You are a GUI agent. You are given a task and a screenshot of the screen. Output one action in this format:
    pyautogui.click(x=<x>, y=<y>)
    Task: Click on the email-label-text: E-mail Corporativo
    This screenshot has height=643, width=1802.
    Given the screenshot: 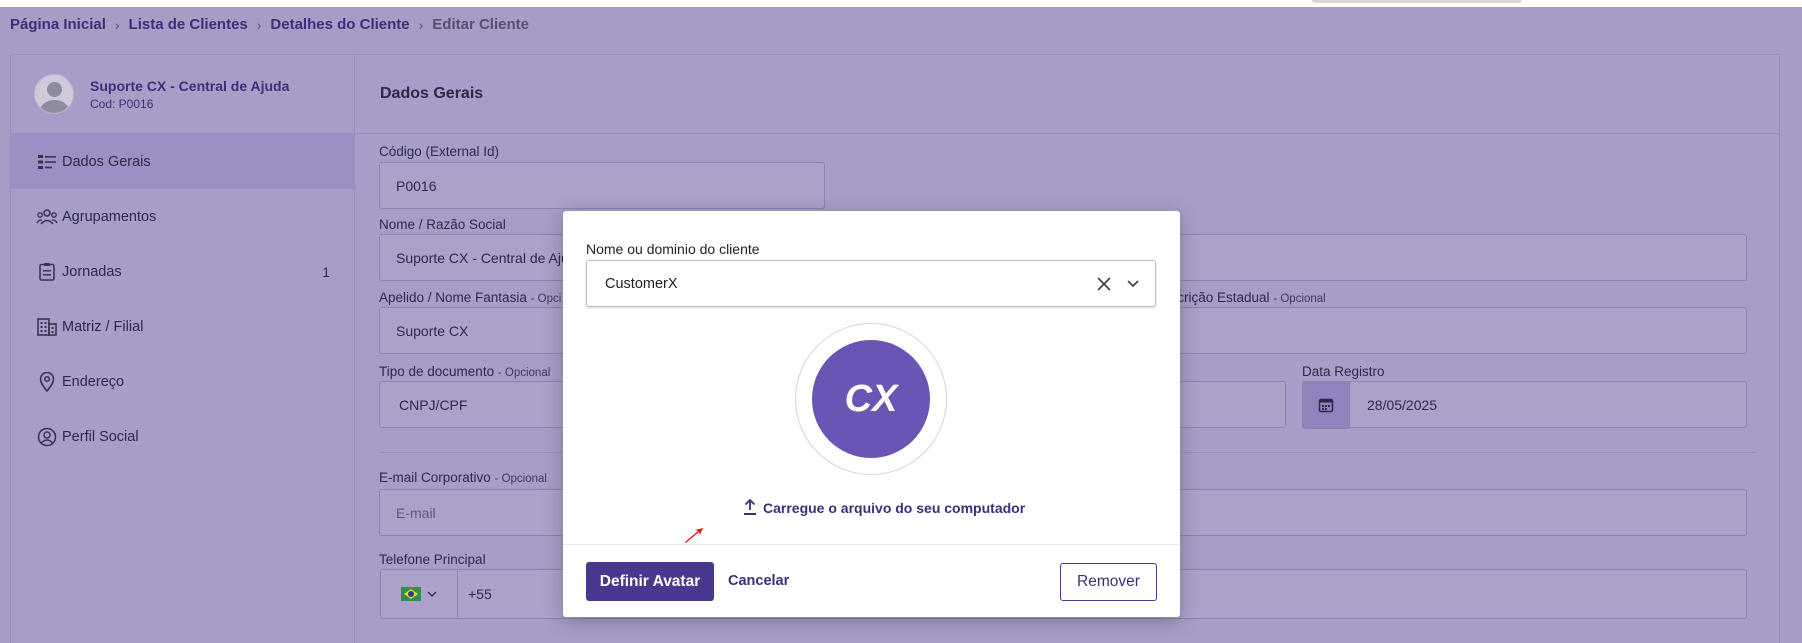 What is the action you would take?
    pyautogui.click(x=435, y=477)
    